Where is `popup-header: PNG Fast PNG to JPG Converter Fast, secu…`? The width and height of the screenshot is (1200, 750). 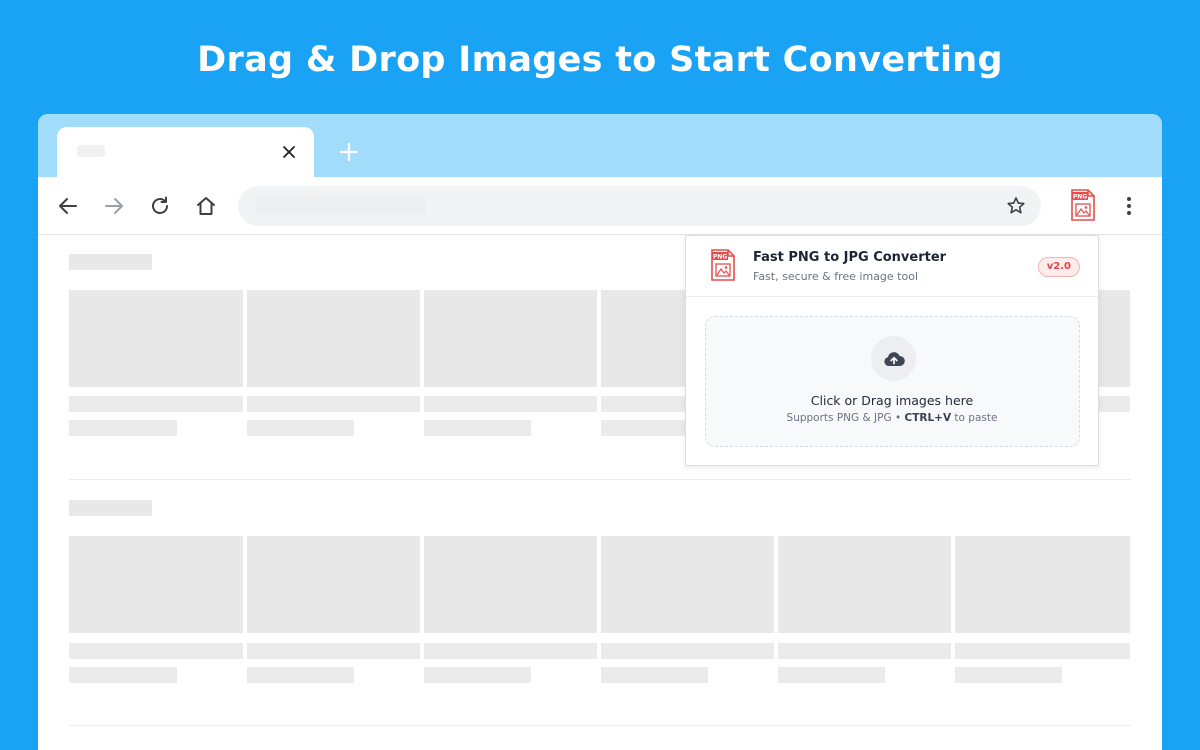 popup-header: PNG Fast PNG to JPG Converter Fast, secu… is located at coordinates (892, 266).